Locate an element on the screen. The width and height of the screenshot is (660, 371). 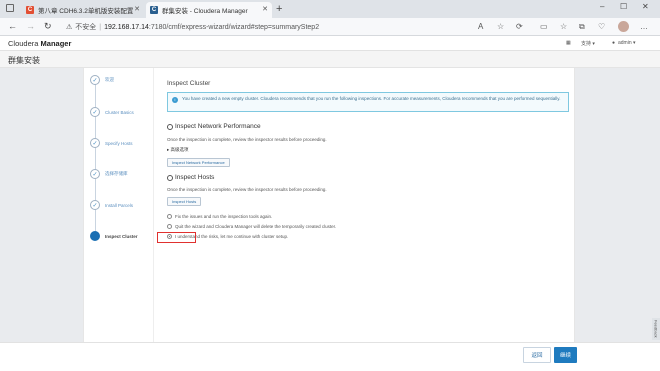
browser-tab-title: 第八章 CDH6.3.2单机版安装配置 is located at coordinates (86, 11).